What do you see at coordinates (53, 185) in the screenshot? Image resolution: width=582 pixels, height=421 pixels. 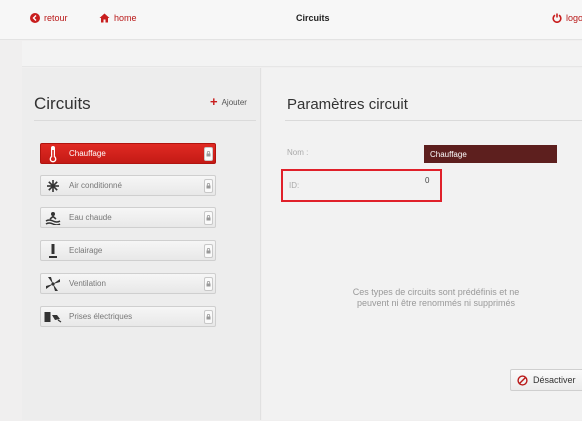 I see `snowflake-icon` at bounding box center [53, 185].